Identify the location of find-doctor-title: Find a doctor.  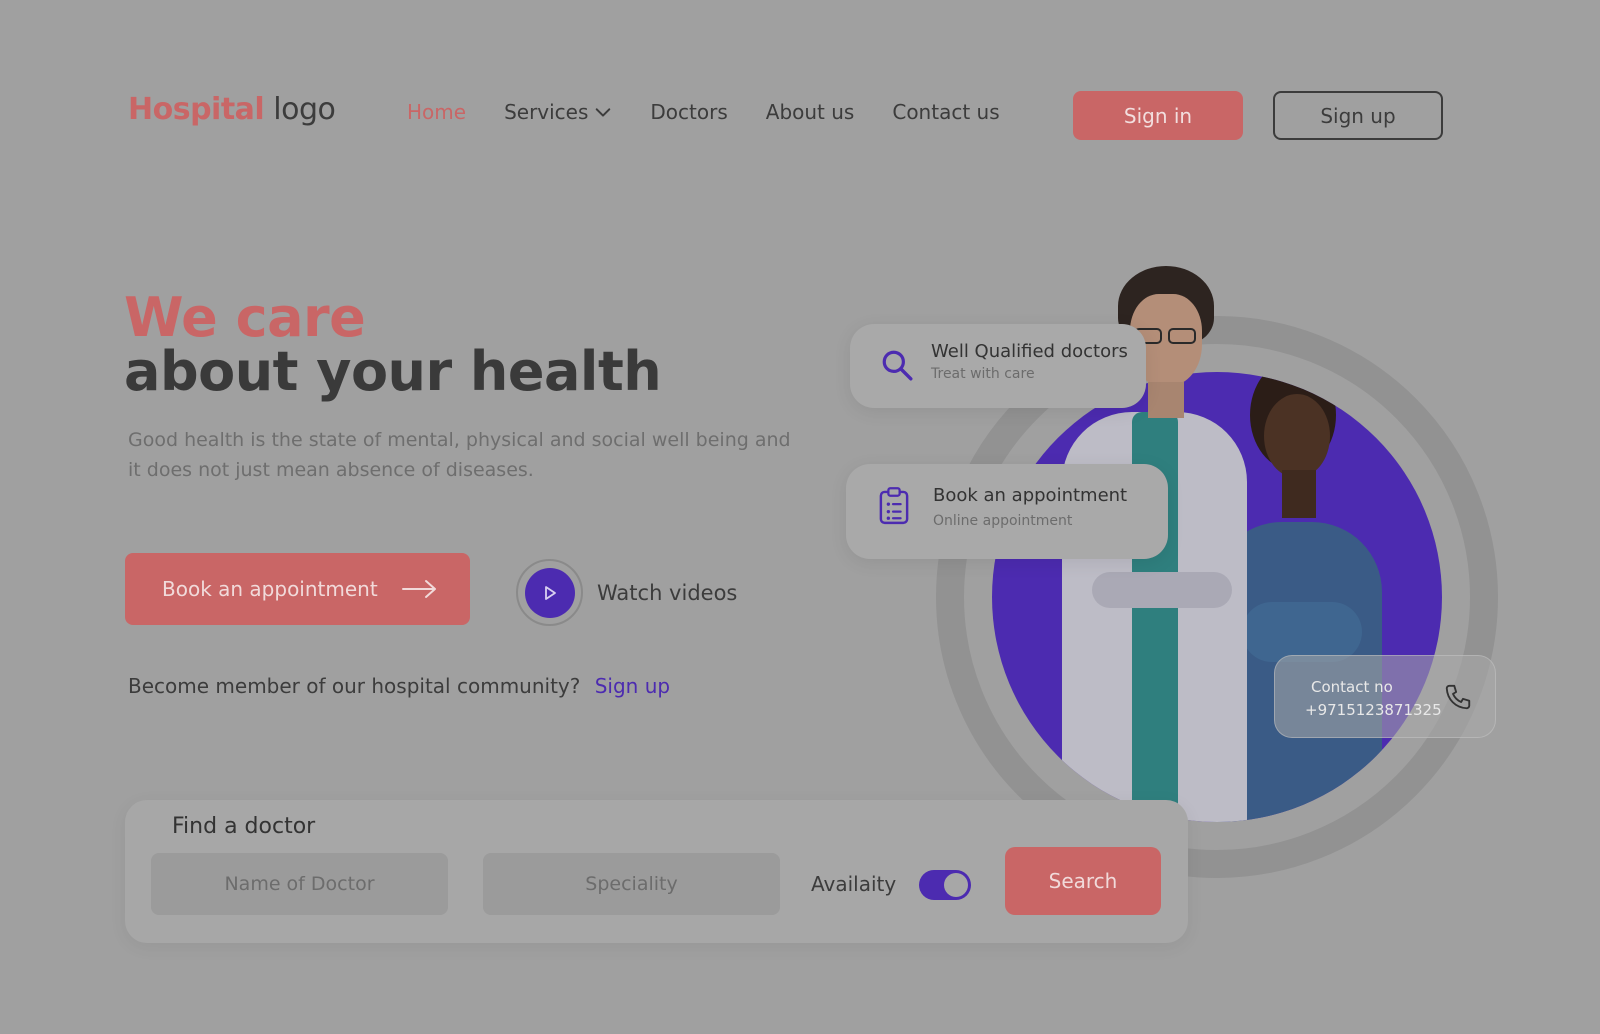
(244, 826).